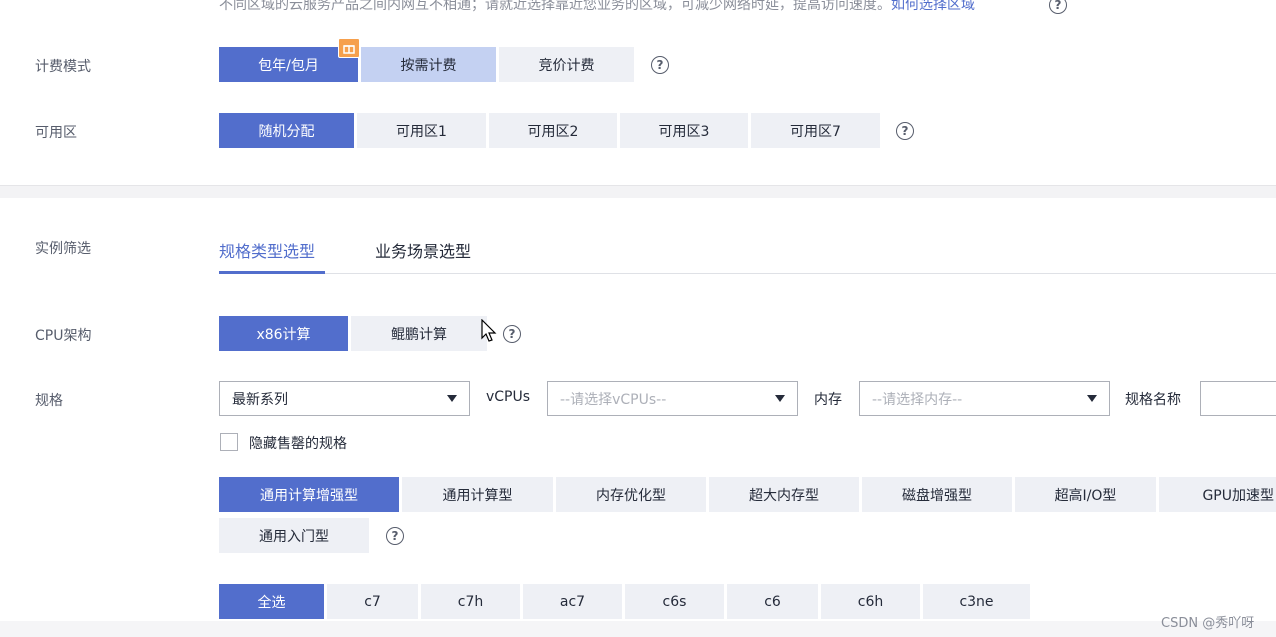  What do you see at coordinates (638, 191) in the screenshot?
I see `section-divider` at bounding box center [638, 191].